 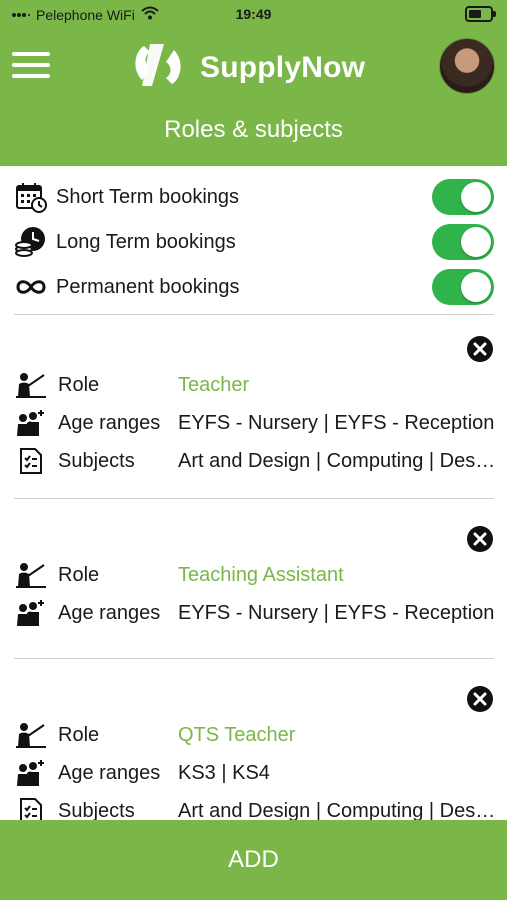 What do you see at coordinates (253, 129) in the screenshot?
I see `page-title: Roles & subjects` at bounding box center [253, 129].